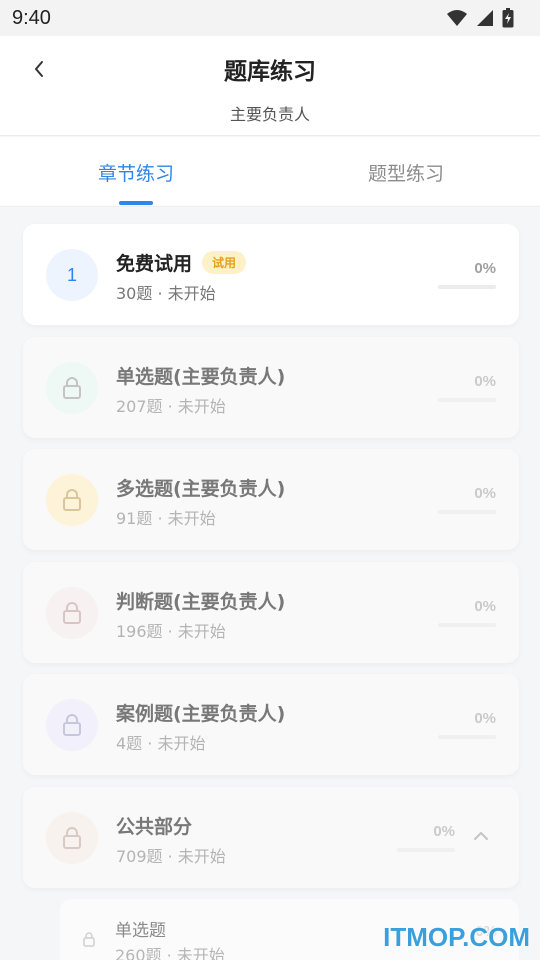  I want to click on page-title: 题库练习, so click(270, 72).